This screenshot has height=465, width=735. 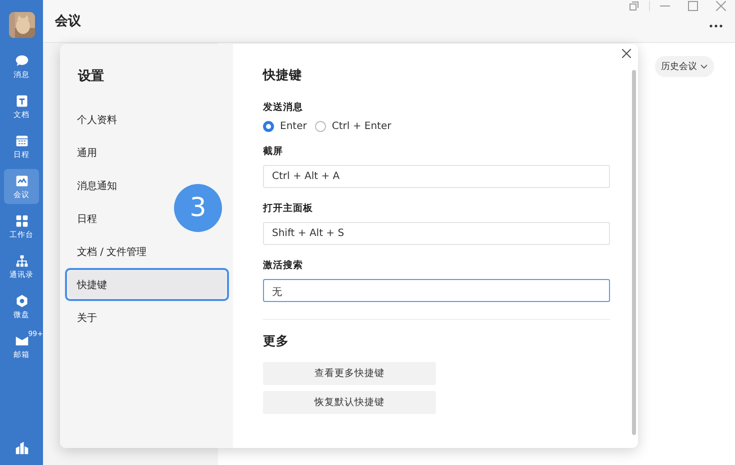 I want to click on menu-item: 文档 / 文件管理, so click(x=112, y=251).